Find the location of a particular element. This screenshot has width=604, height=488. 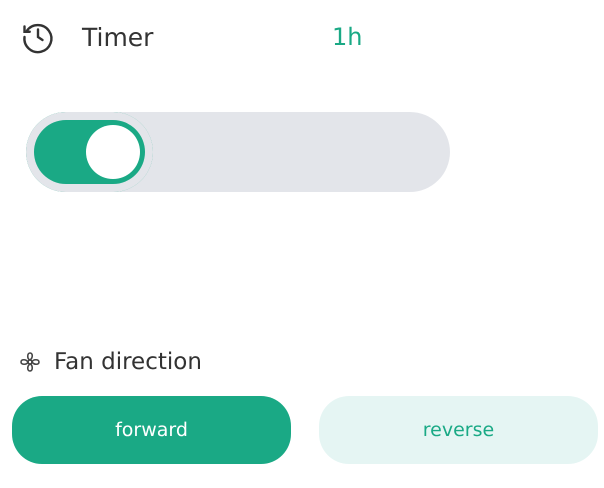

fan-direction-label: Fan direction is located at coordinates (128, 362).